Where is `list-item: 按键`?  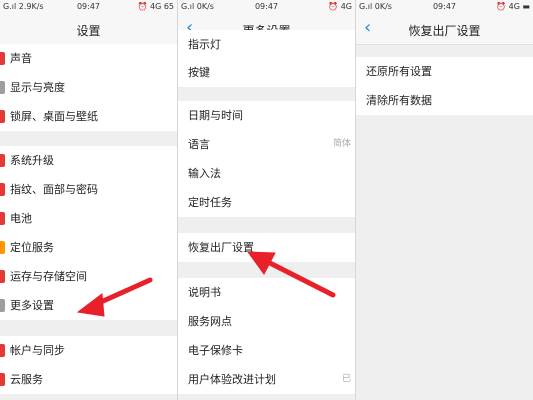
list-item: 按键 is located at coordinates (266, 73).